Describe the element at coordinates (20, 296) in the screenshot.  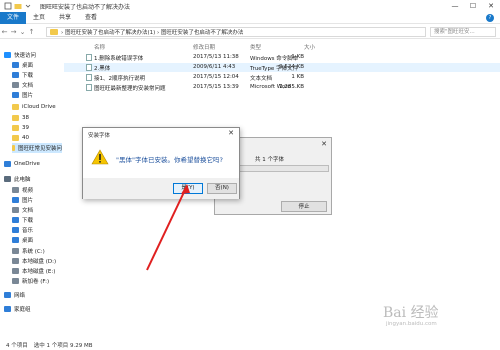
I see `sidebar-item-label: 网络` at that location.